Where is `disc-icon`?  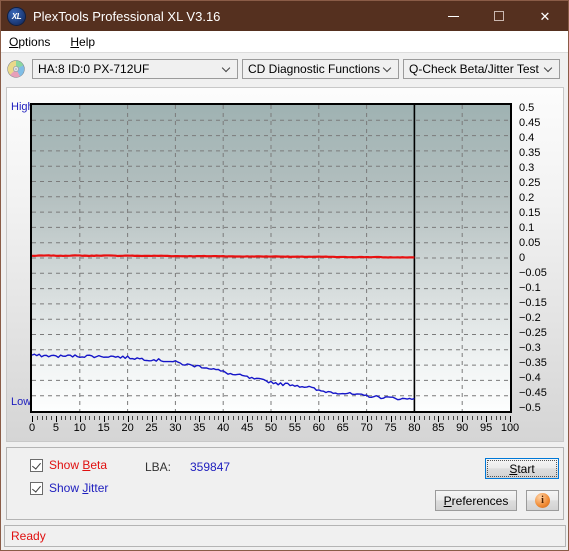
disc-icon is located at coordinates (16, 68).